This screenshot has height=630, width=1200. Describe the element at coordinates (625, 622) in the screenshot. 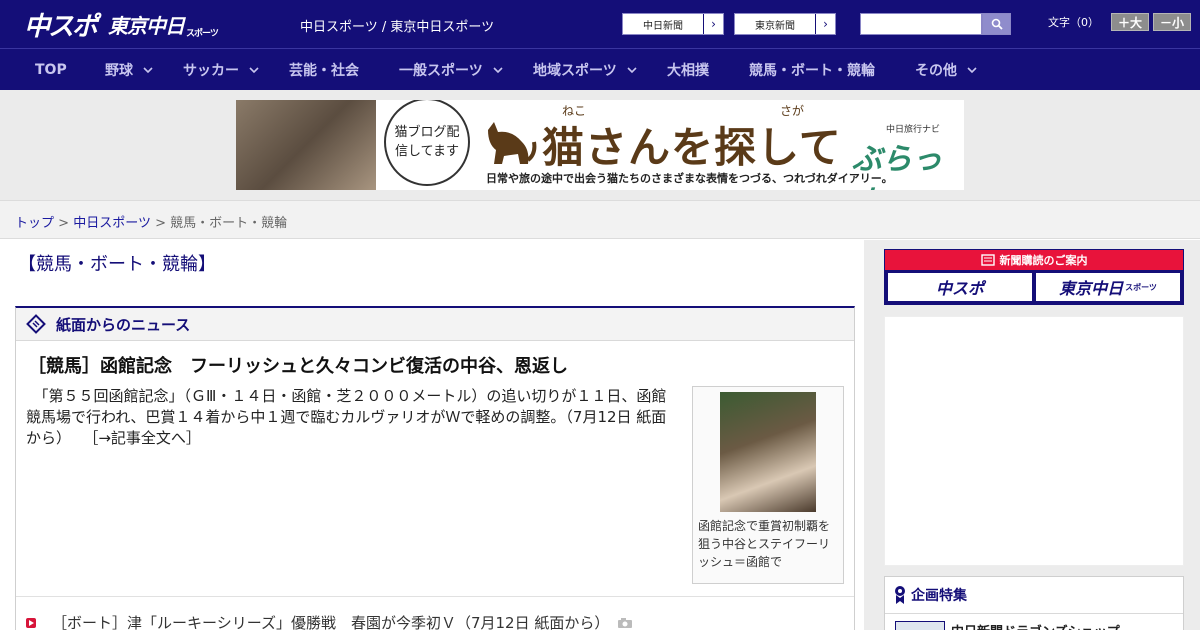

I see `camera-icon` at that location.